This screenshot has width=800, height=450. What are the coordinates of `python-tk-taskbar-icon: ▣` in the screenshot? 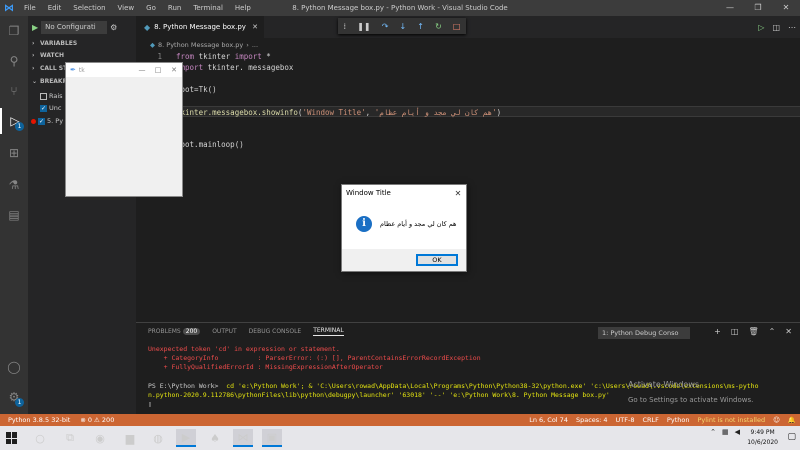 It's located at (272, 438).